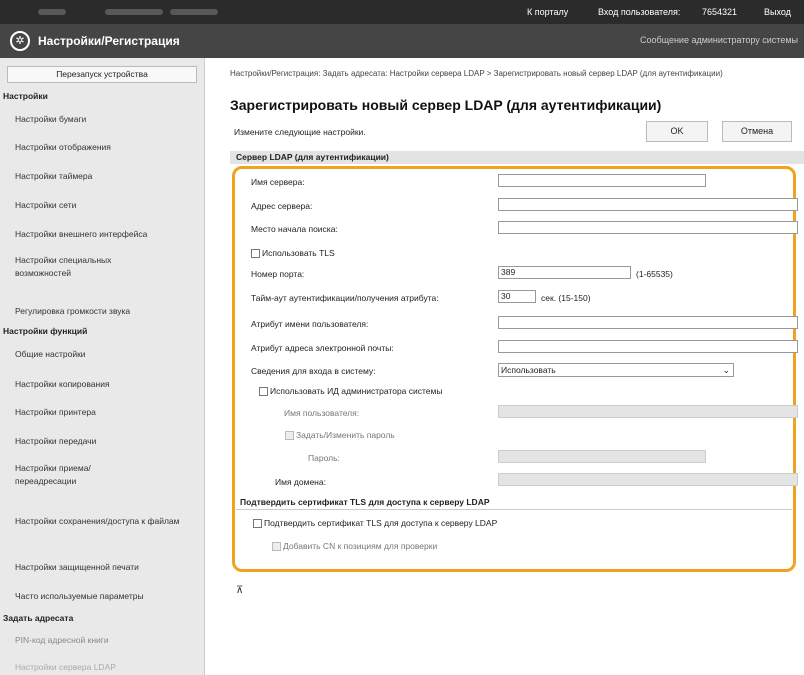 Image resolution: width=804 pixels, height=675 pixels. What do you see at coordinates (278, 274) in the screenshot?
I see `port-label: Номер порта:` at bounding box center [278, 274].